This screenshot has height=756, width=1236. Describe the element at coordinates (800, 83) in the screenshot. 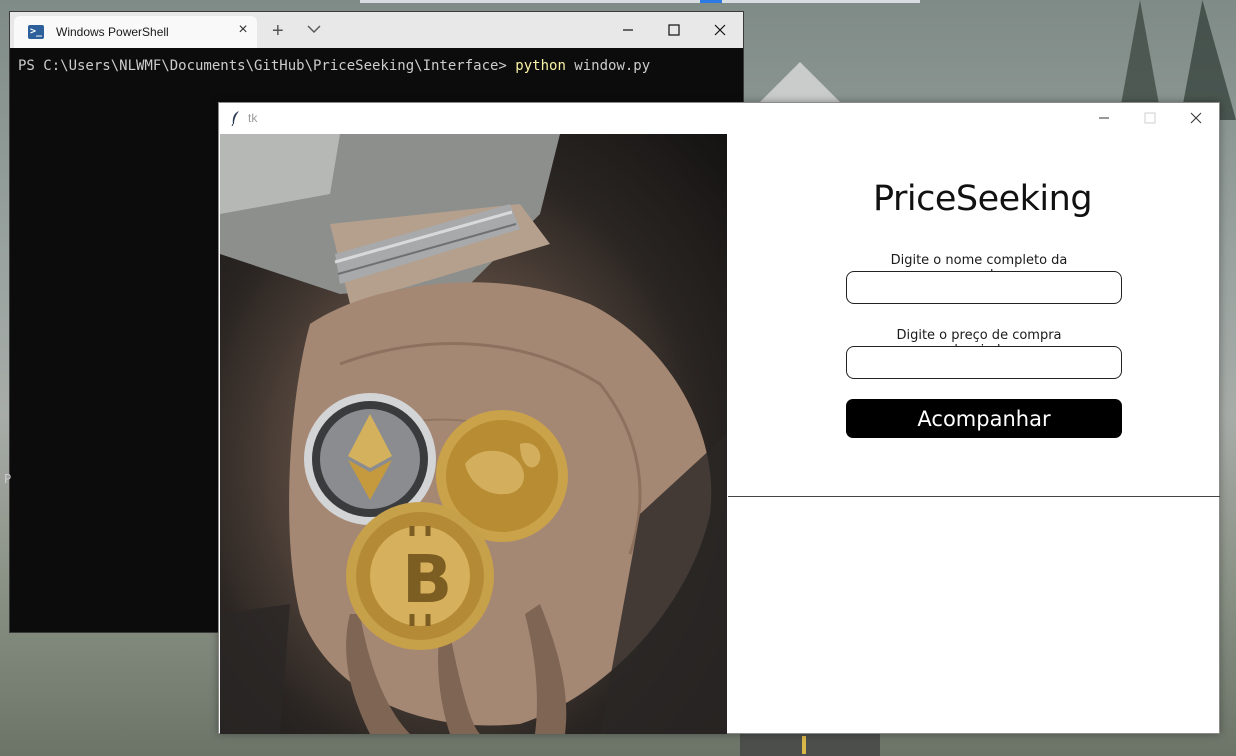

I see `desktop-mountain` at that location.